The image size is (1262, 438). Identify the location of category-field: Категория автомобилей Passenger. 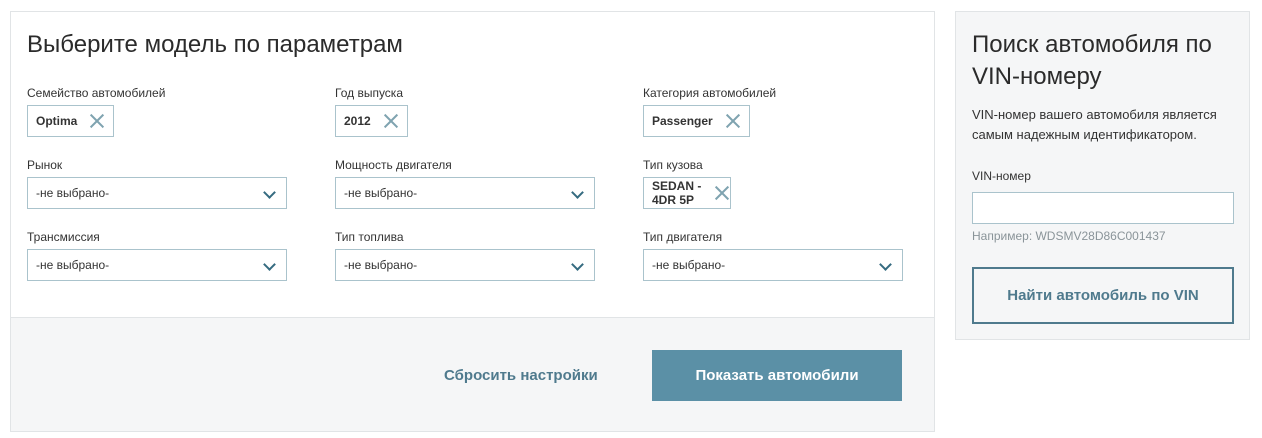
(710, 111).